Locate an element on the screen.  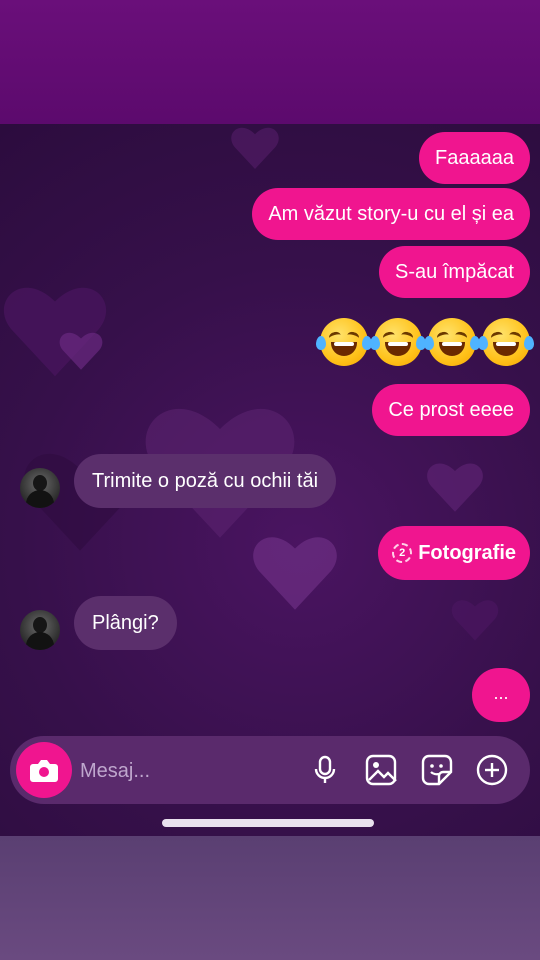
outgoing-message: Ce prost eeee is located at coordinates (451, 410).